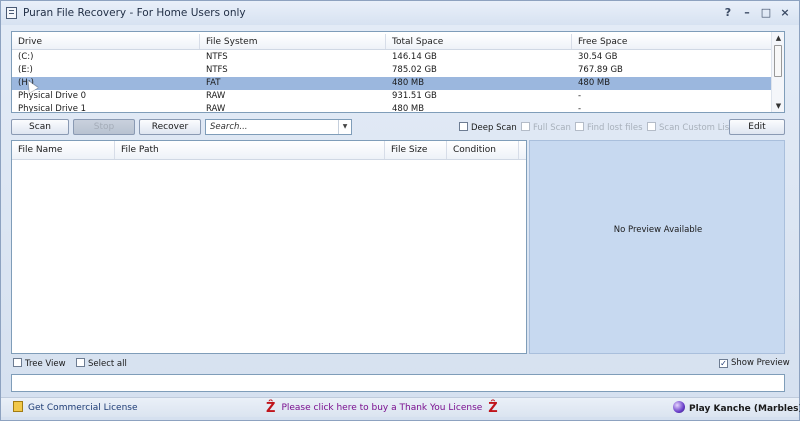 The image size is (800, 421). Describe the element at coordinates (615, 128) in the screenshot. I see `find-lost-files-label: Find lost files` at that location.